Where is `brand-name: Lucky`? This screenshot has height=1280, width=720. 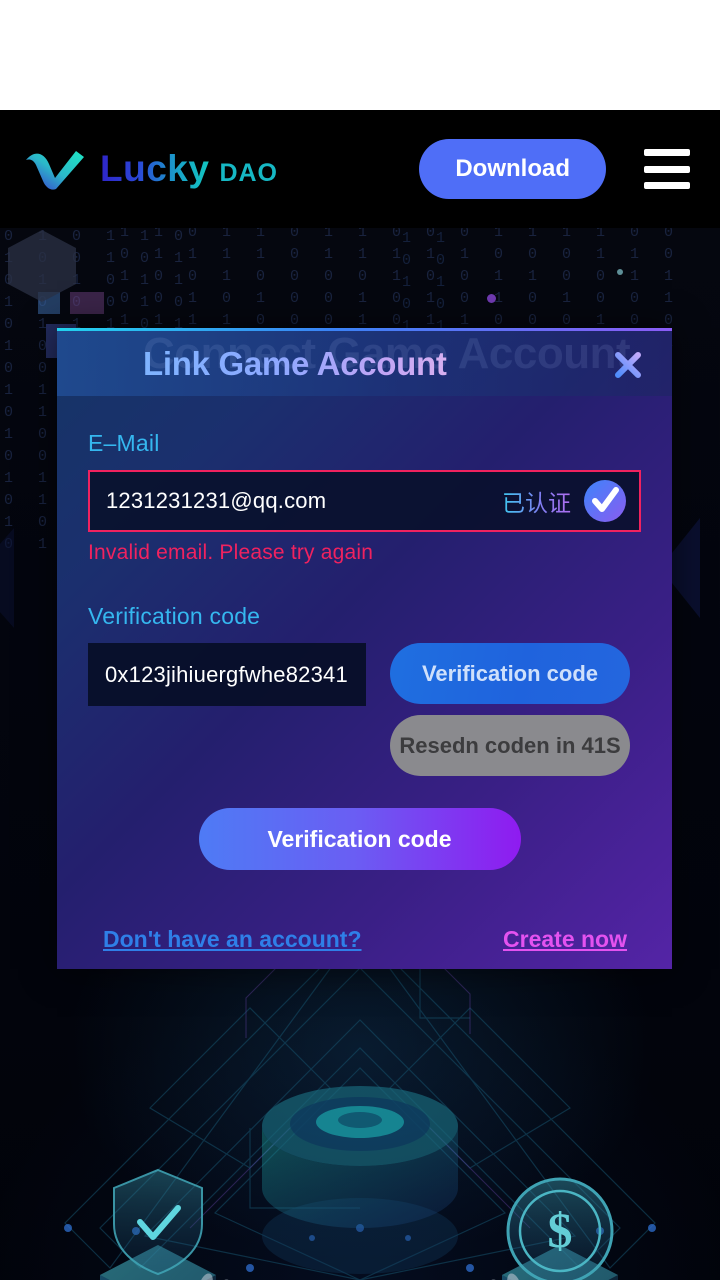
brand-name: Lucky is located at coordinates (155, 168).